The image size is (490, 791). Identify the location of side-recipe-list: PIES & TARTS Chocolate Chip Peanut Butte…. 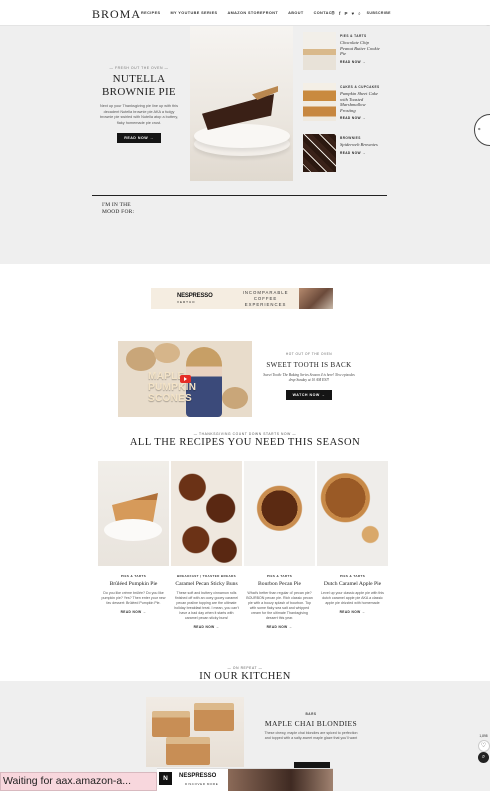
(343, 108).